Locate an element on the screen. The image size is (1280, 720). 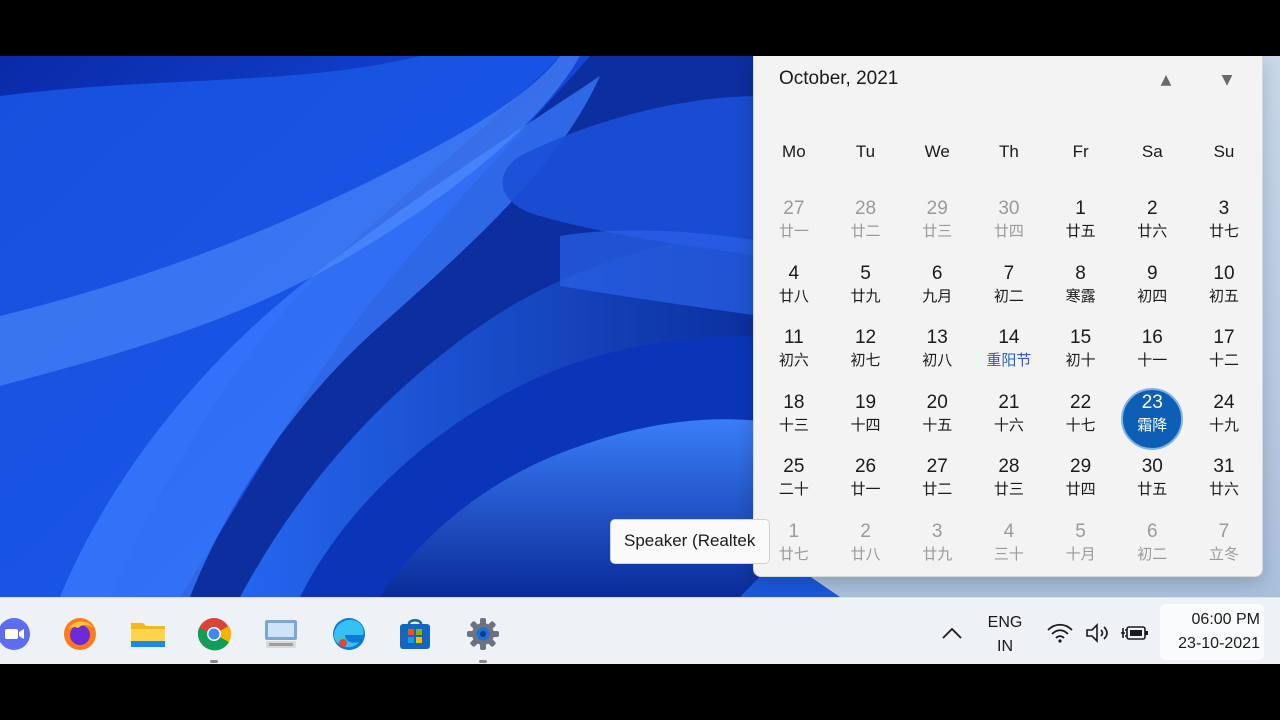
calendar-day: 8 寒露 is located at coordinates (1081, 291).